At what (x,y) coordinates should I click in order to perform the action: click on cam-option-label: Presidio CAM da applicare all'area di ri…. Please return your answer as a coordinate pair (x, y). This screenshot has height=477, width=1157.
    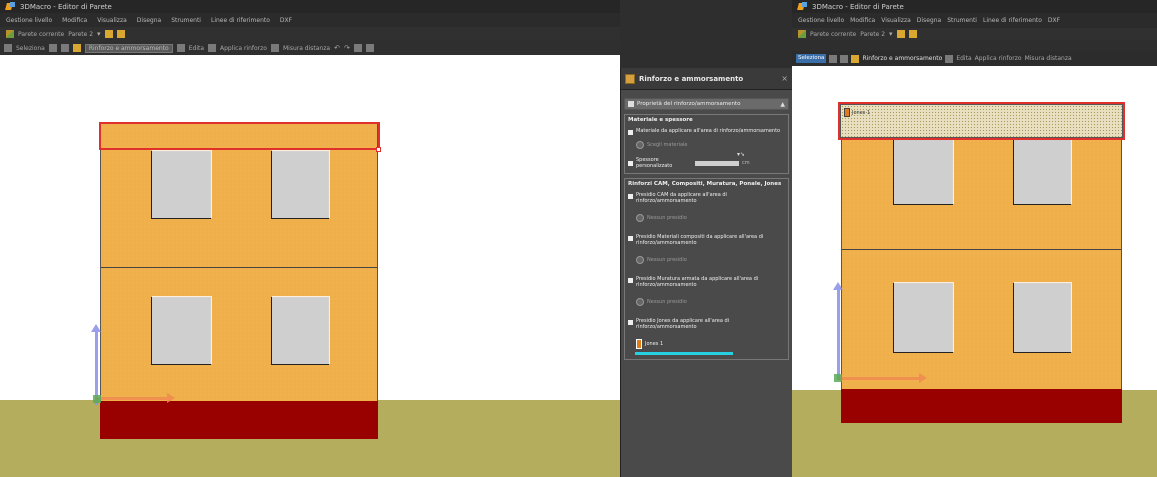
    Looking at the image, I should click on (681, 198).